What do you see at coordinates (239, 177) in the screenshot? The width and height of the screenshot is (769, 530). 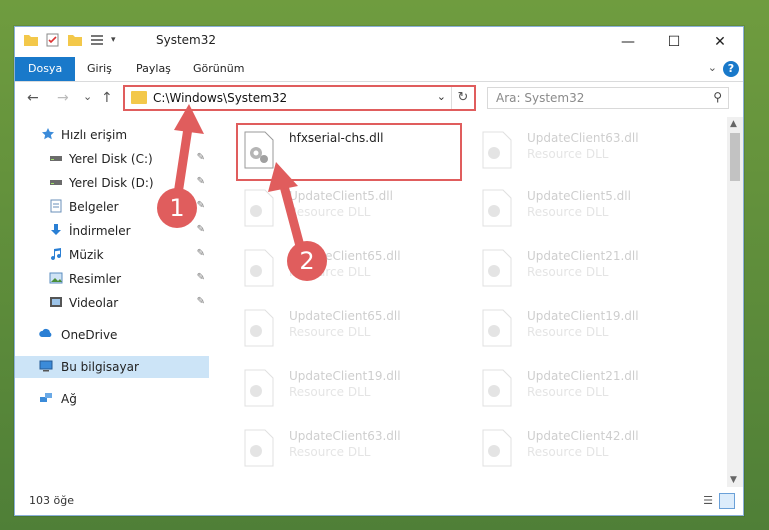 I see `annotation-arrows` at bounding box center [239, 177].